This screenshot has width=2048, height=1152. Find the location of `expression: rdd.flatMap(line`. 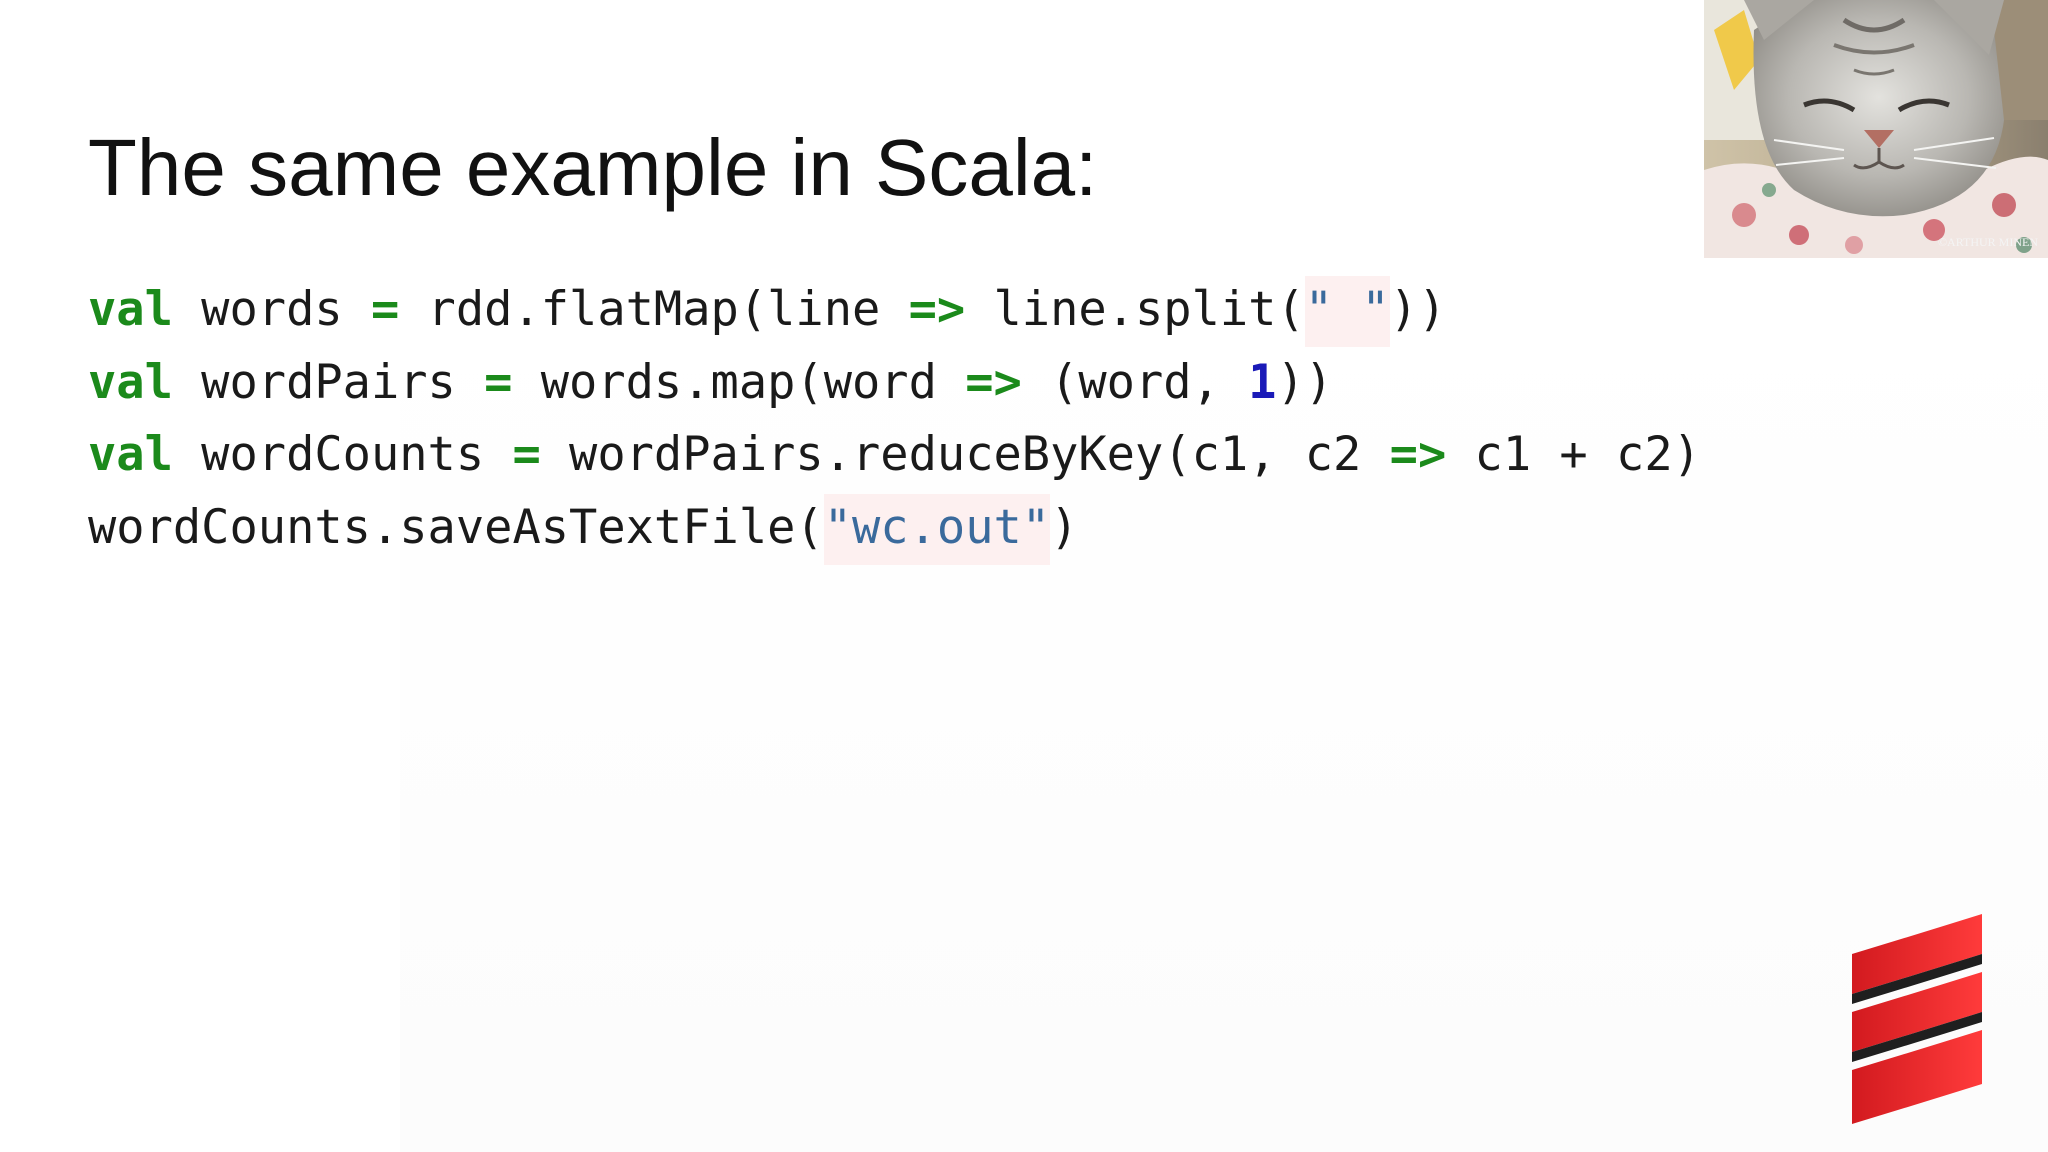

expression: rdd.flatMap(line is located at coordinates (654, 309).